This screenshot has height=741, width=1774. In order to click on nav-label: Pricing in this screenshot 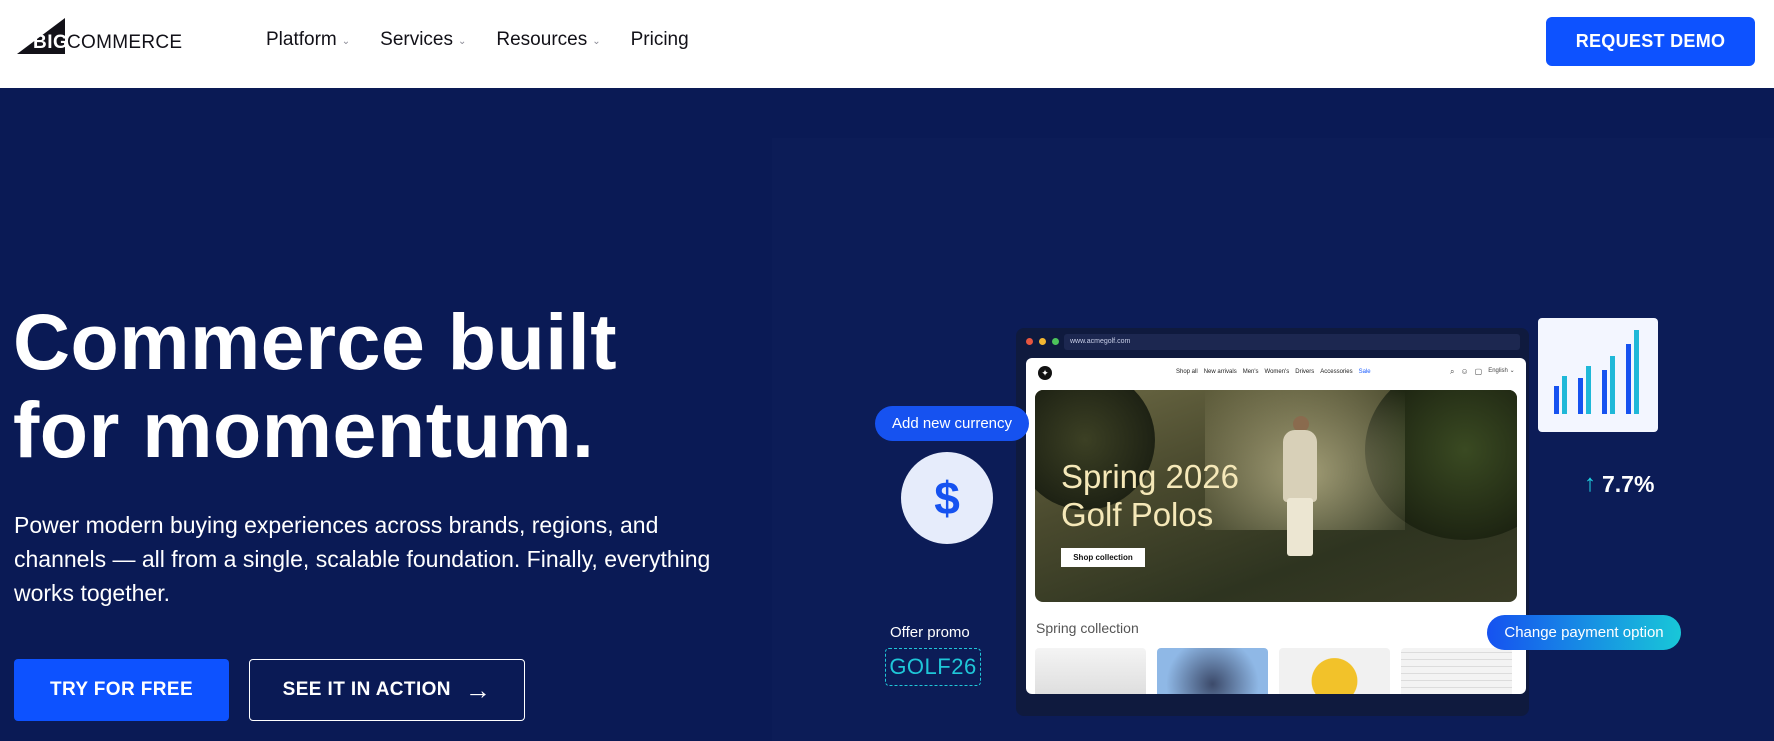, I will do `click(659, 39)`.